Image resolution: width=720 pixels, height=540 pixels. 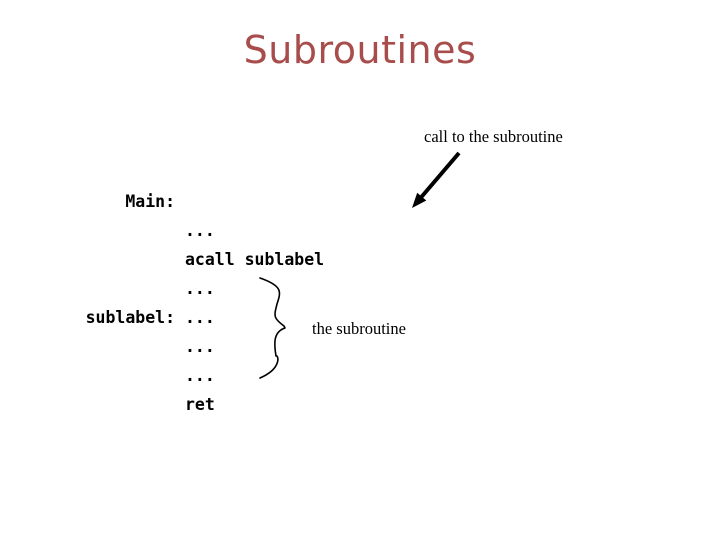 What do you see at coordinates (360, 50) in the screenshot?
I see `page-title: Subroutines` at bounding box center [360, 50].